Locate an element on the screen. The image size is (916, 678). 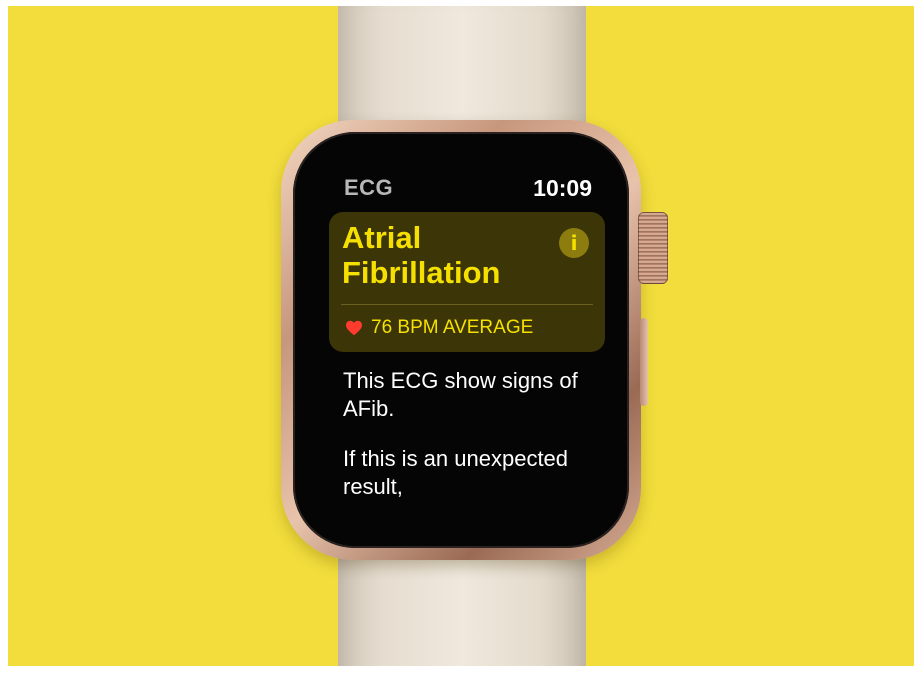
heart-icon is located at coordinates (354, 328).